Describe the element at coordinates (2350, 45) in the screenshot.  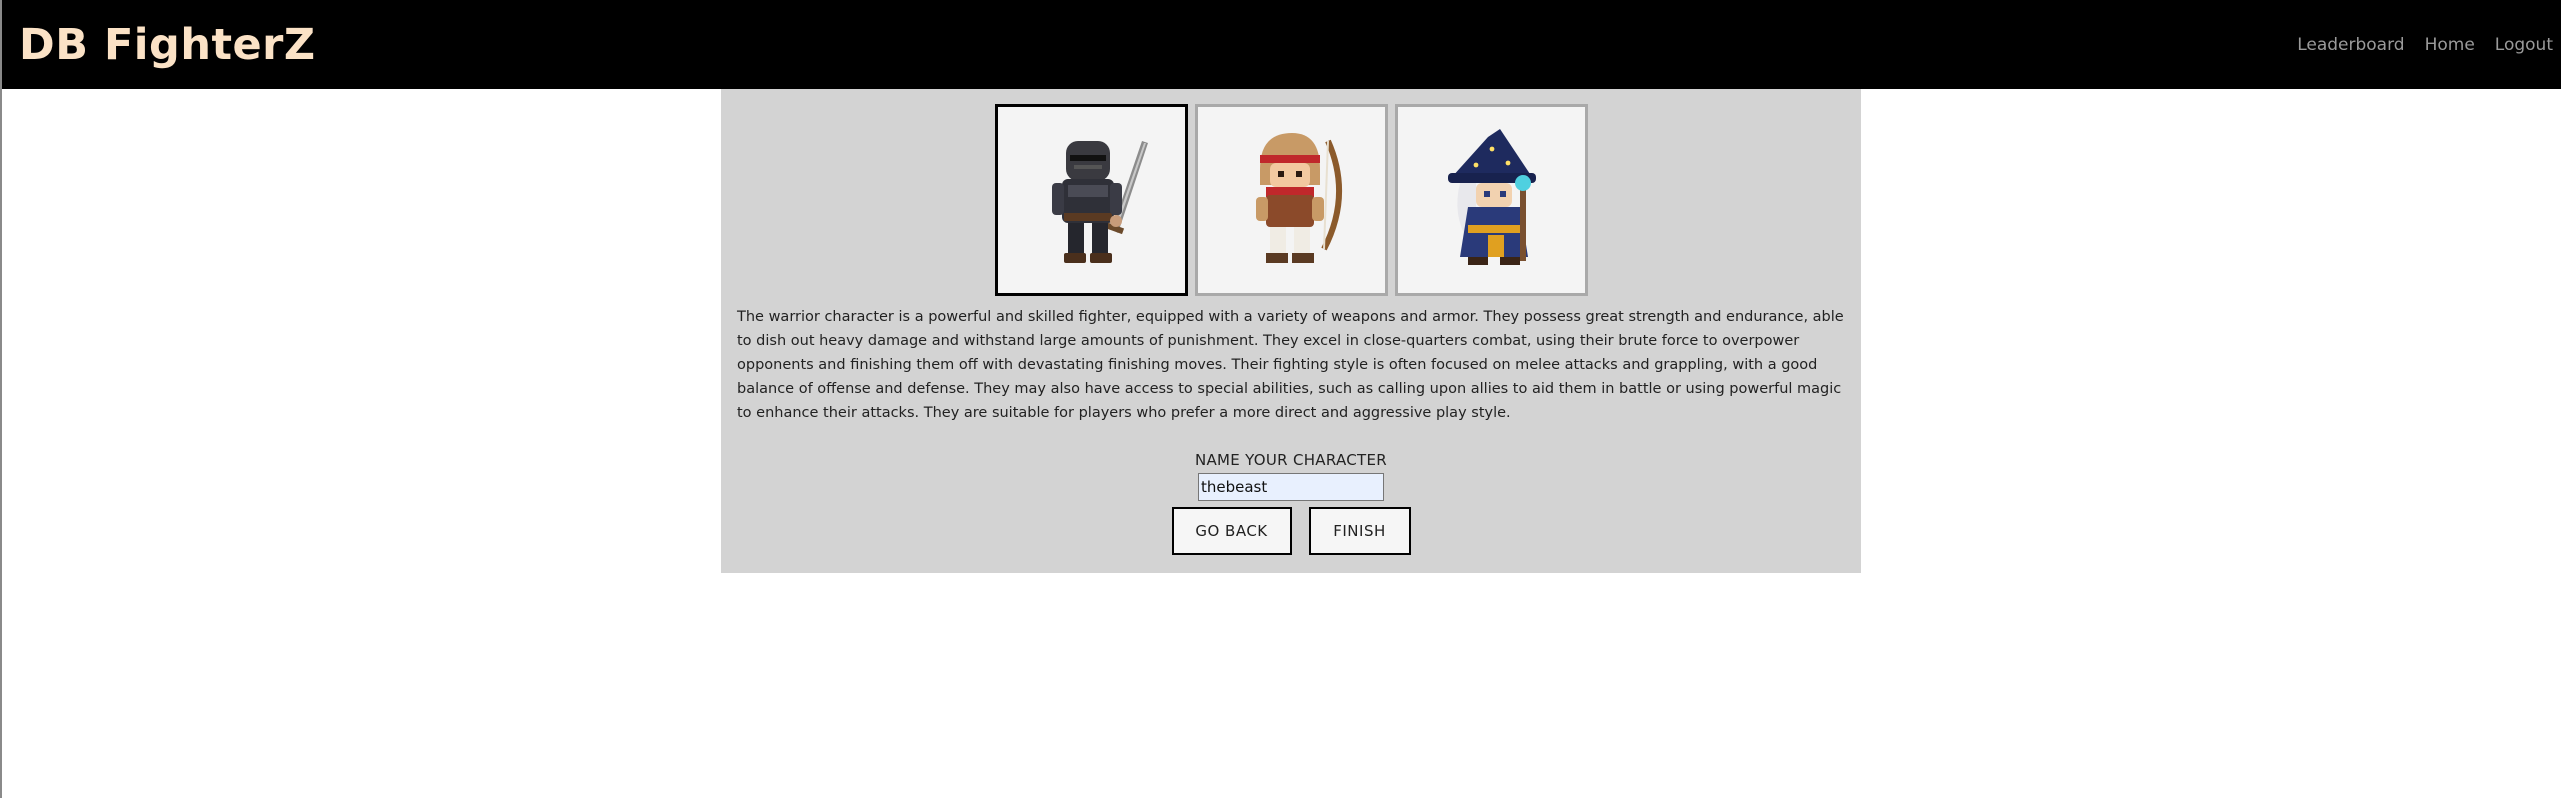
I see `nav-link-leaderboard: Leaderboard` at that location.